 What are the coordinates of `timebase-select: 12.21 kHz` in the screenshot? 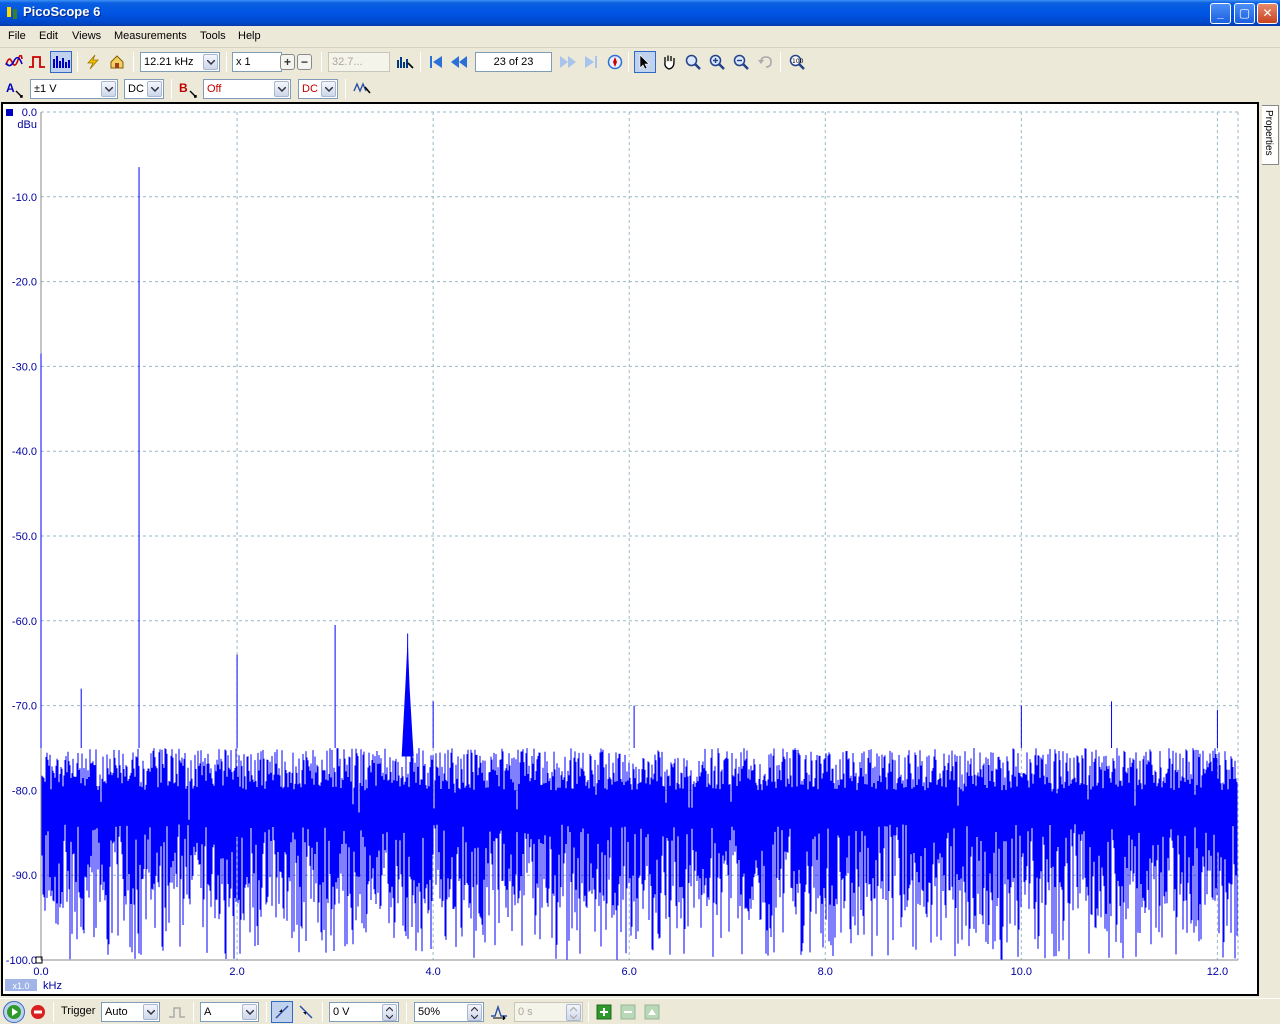 It's located at (180, 62).